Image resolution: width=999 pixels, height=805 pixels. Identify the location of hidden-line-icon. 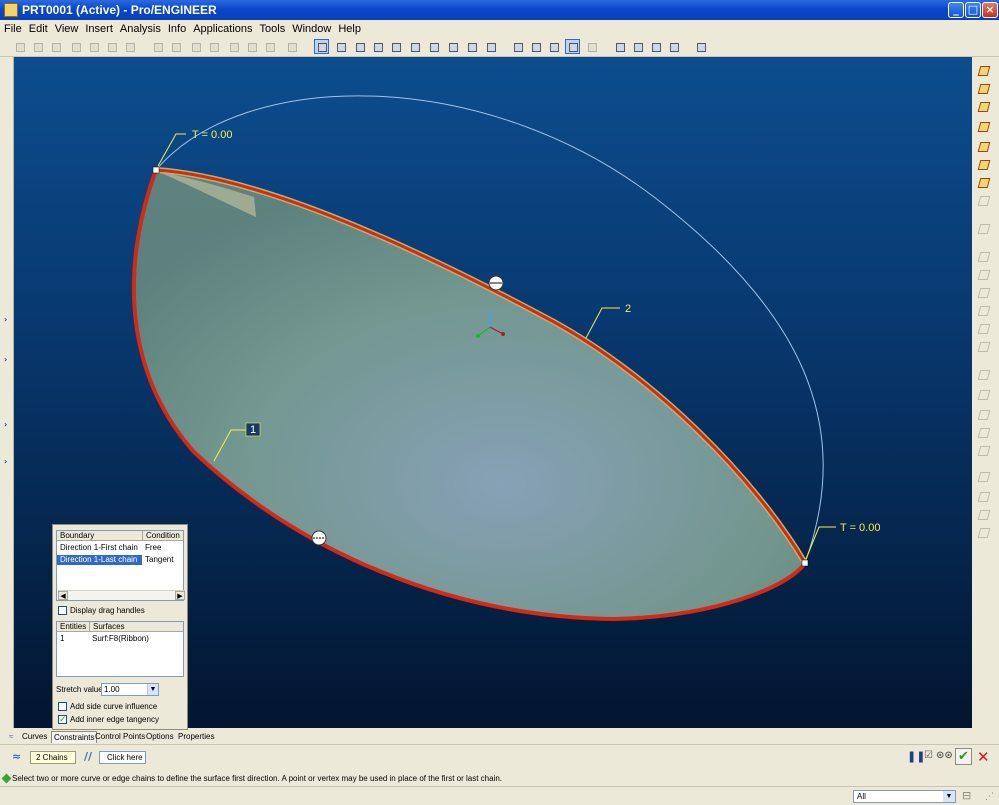
(535, 46).